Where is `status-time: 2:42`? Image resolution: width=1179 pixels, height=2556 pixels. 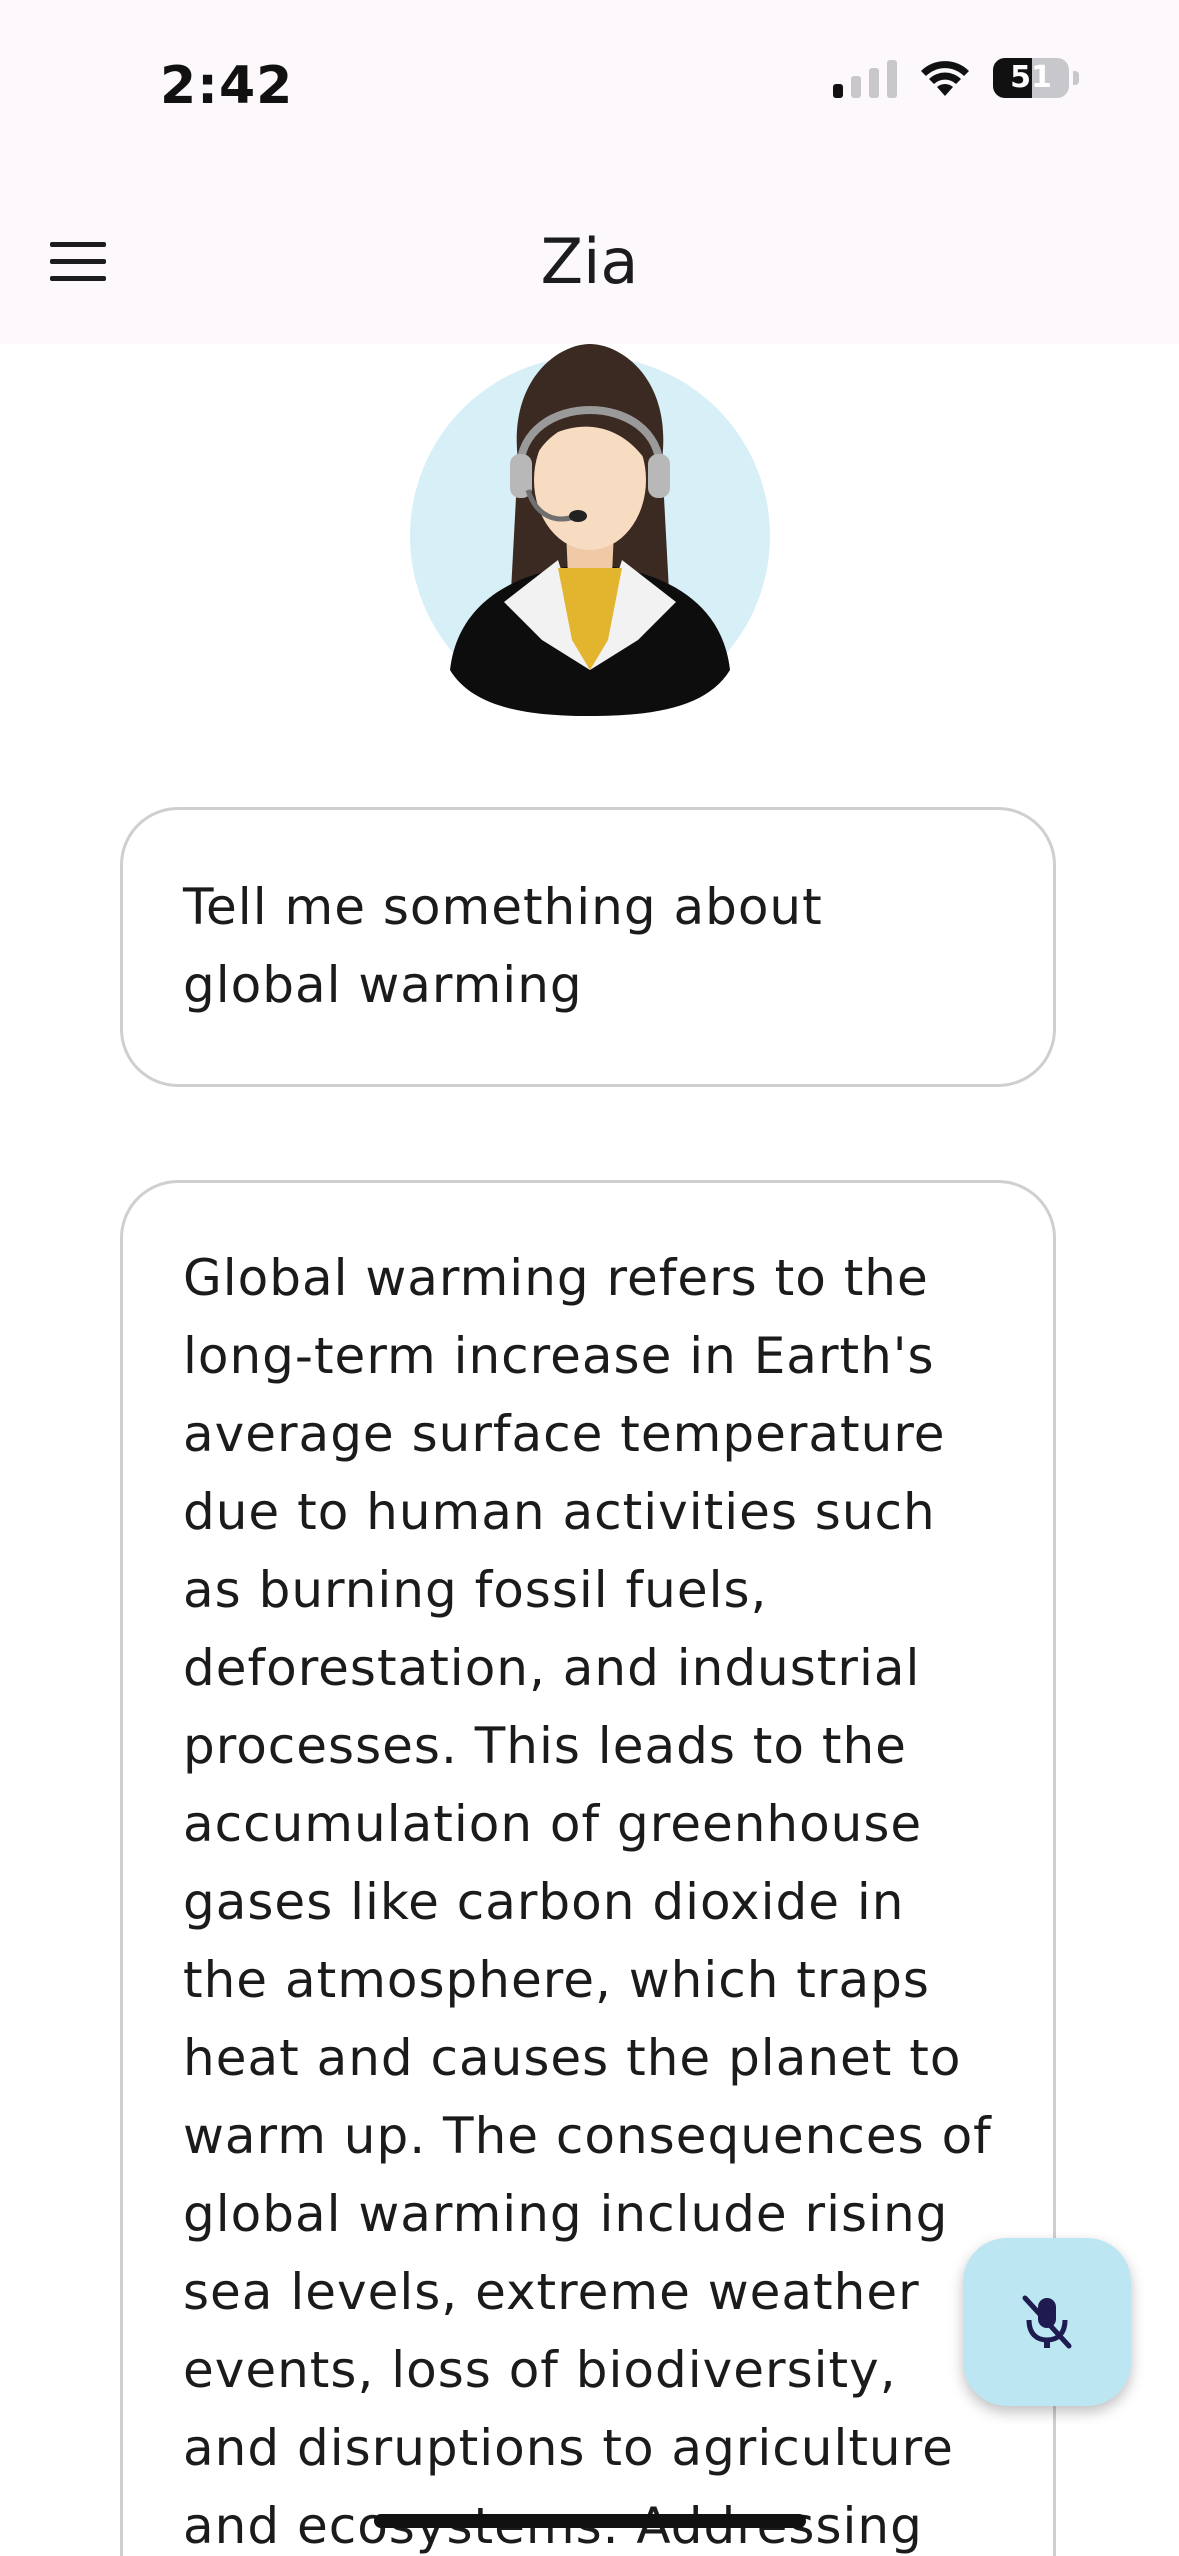
status-time: 2:42 is located at coordinates (227, 86).